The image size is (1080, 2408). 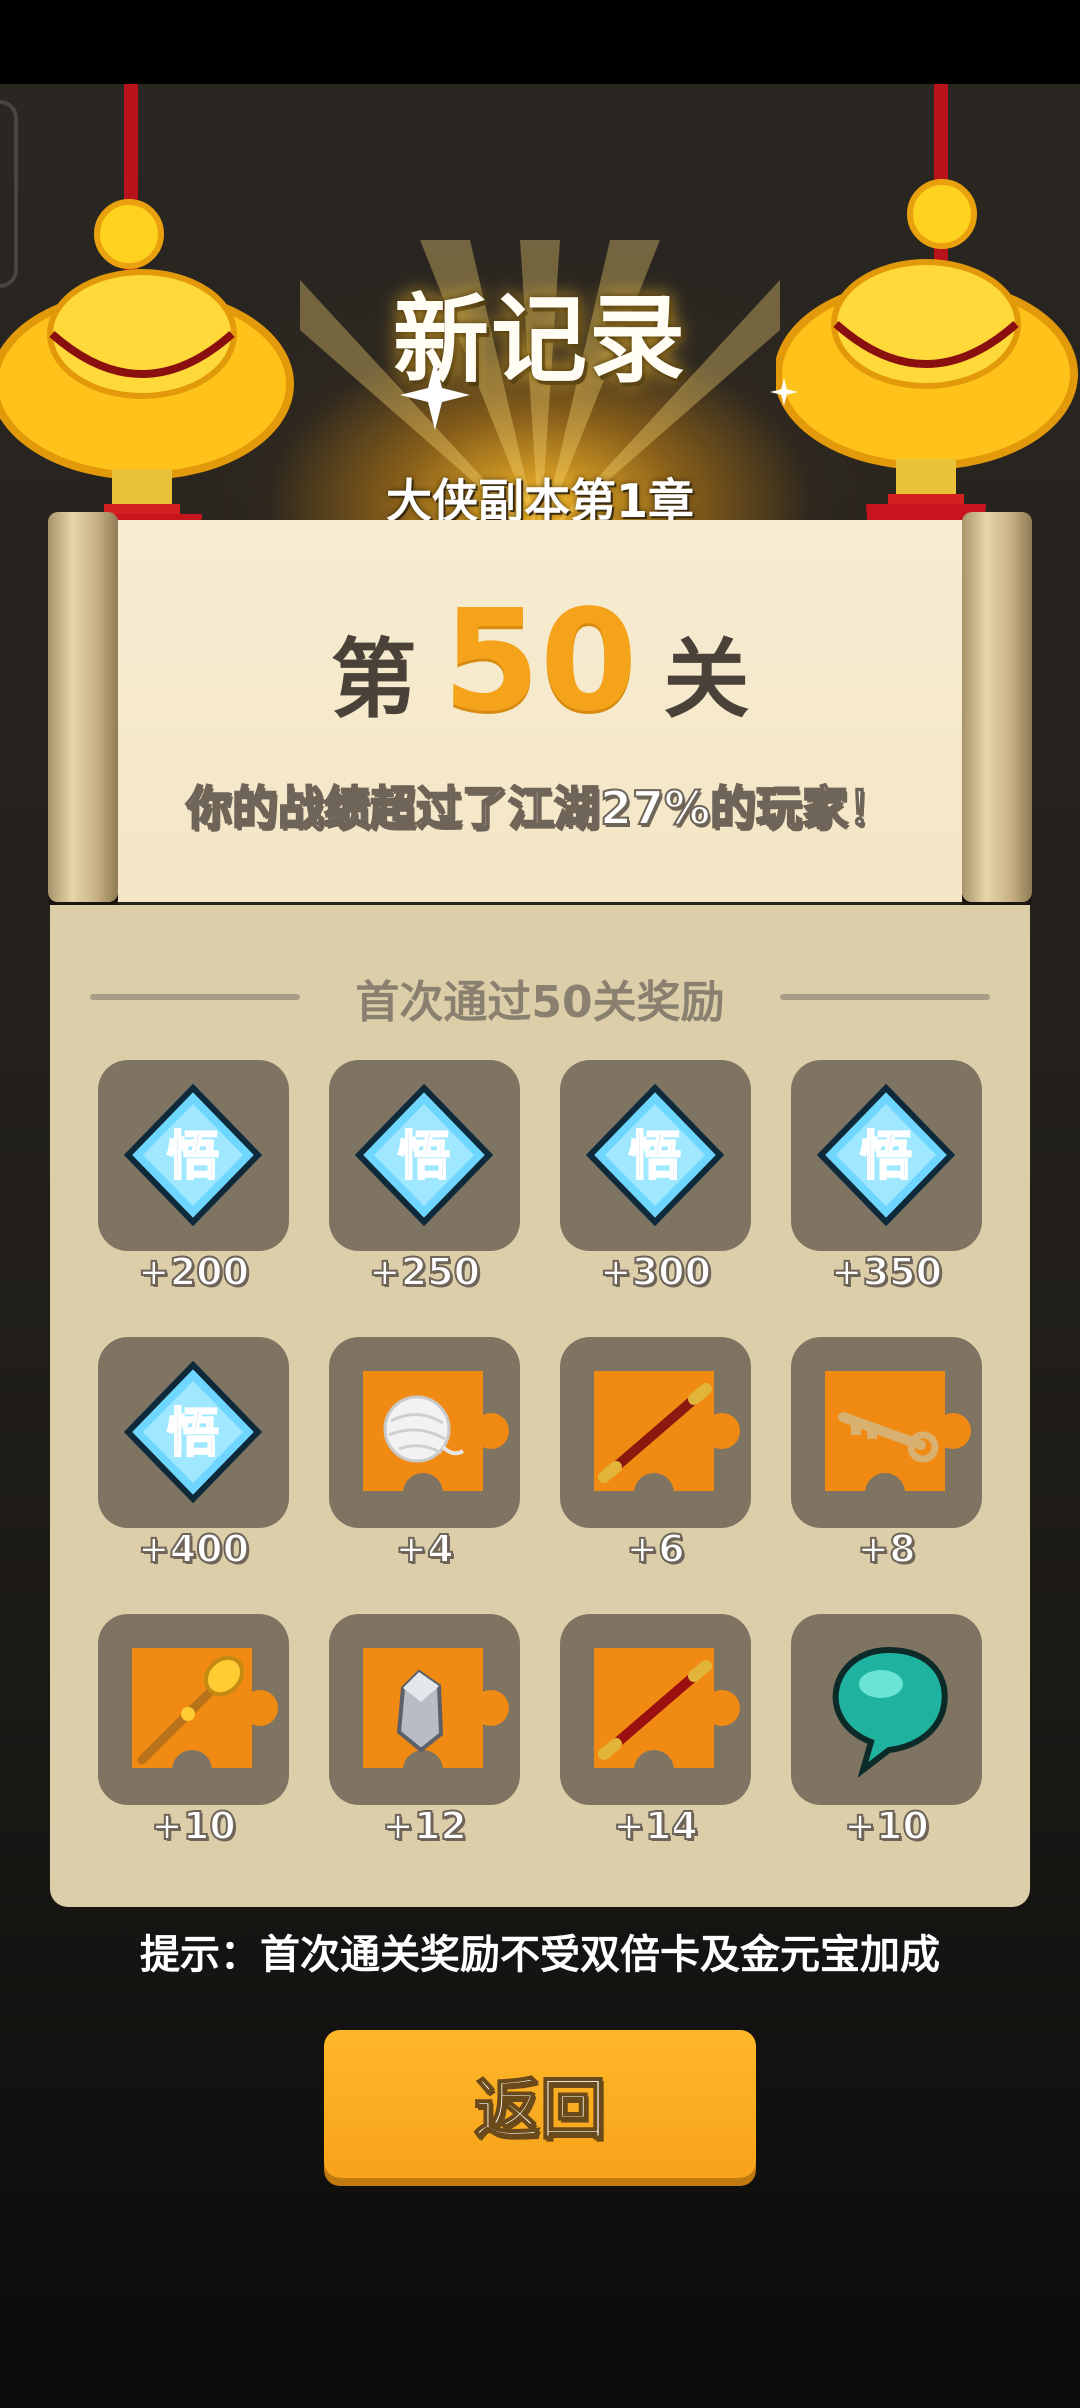 I want to click on reward-item: +14, so click(x=655, y=1752).